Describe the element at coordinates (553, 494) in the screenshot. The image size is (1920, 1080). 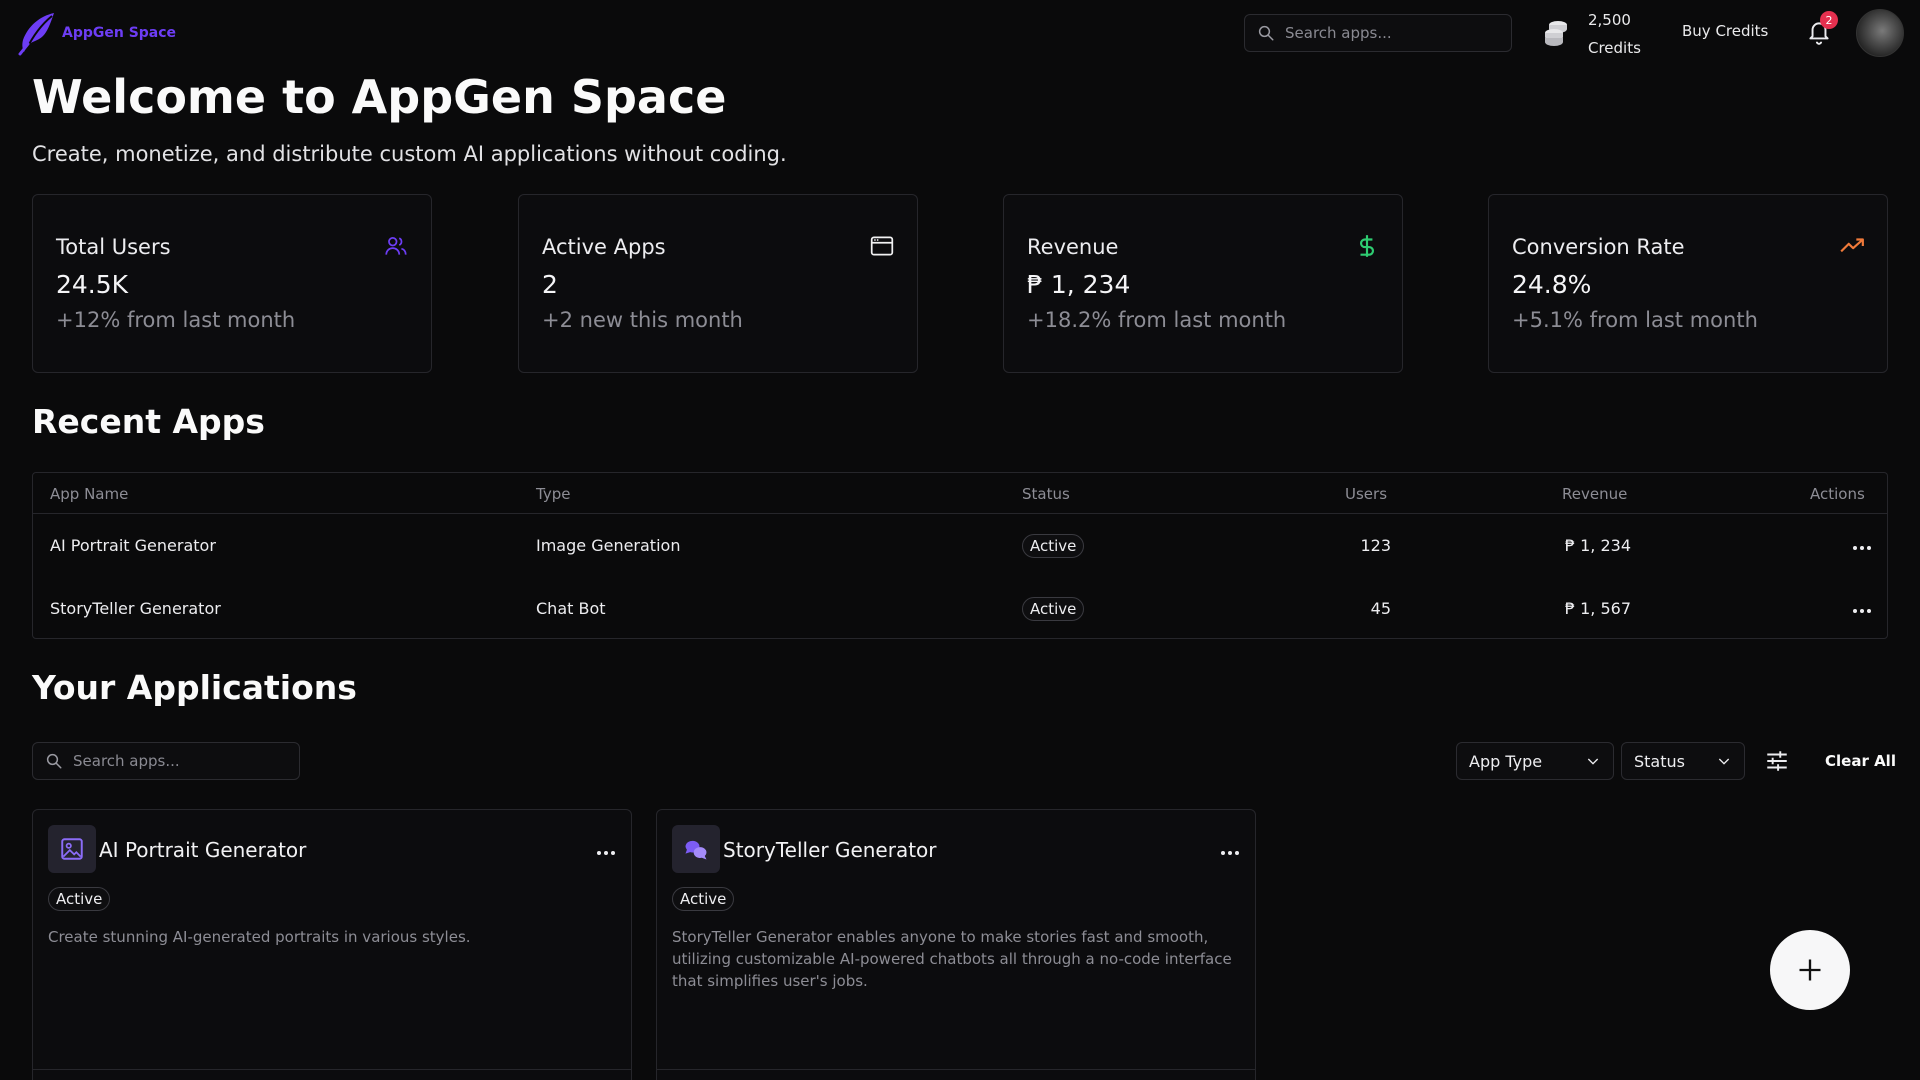
I see `column-header-type: Type` at that location.